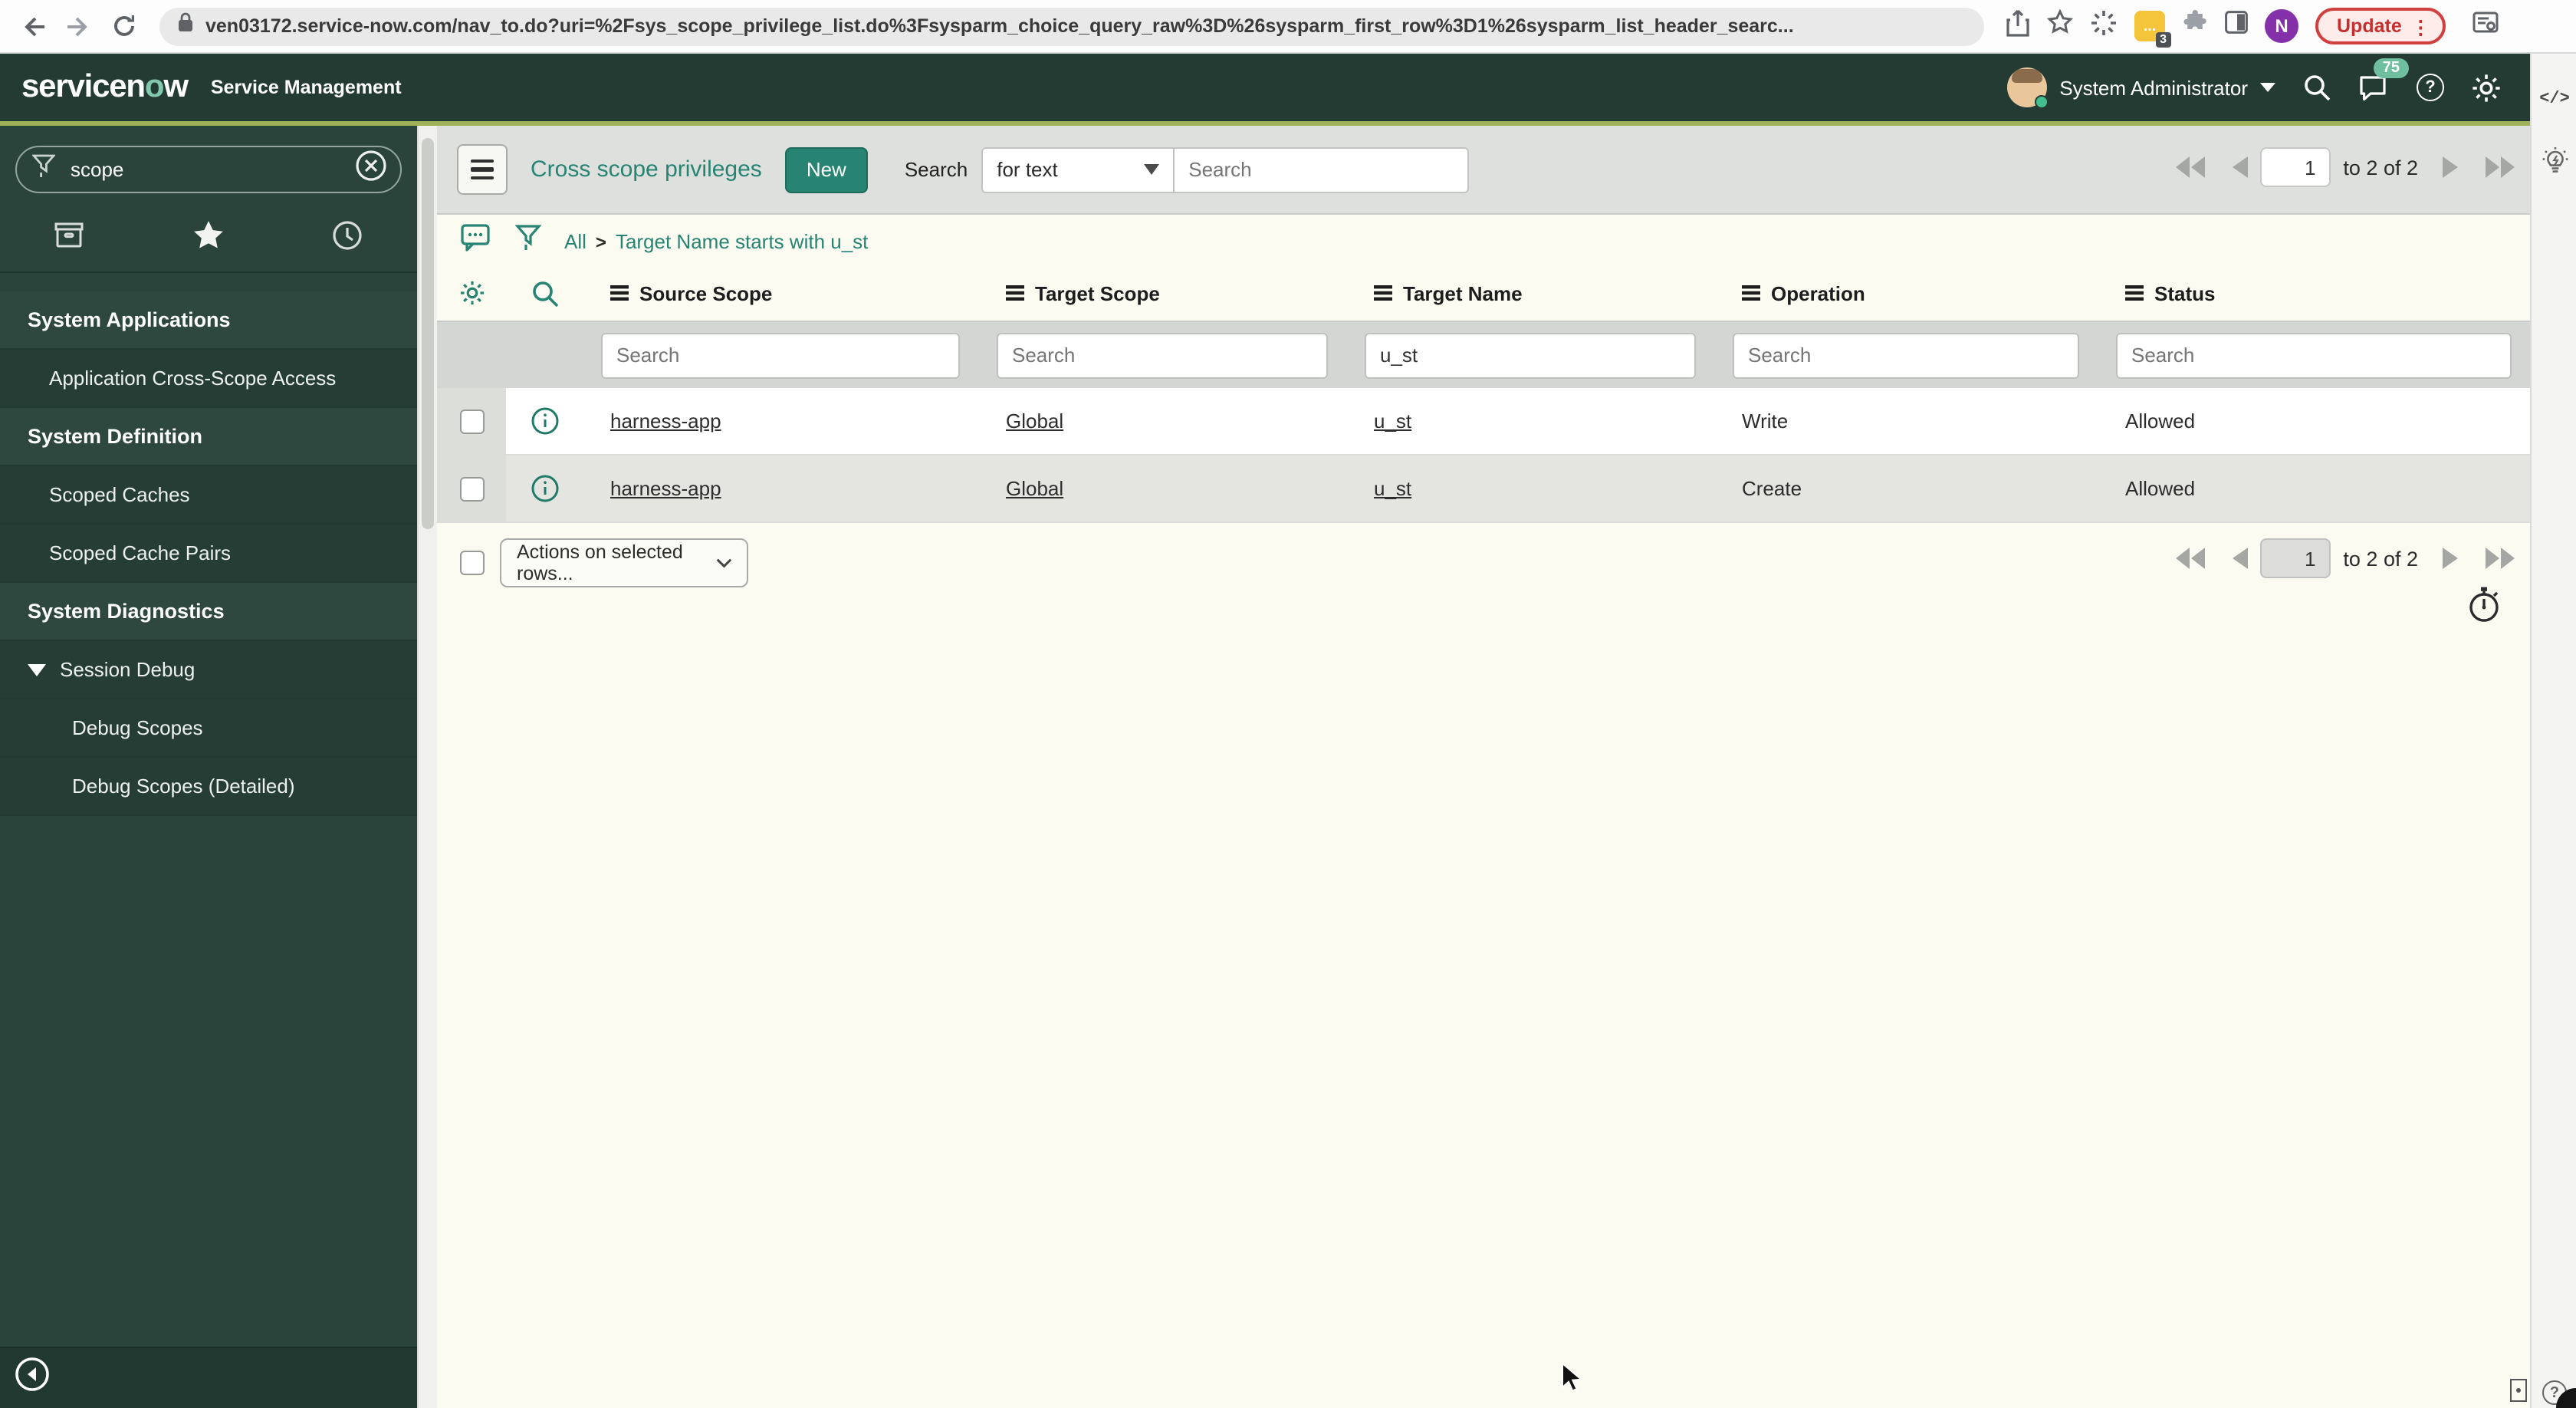 This screenshot has width=2576, height=1408. I want to click on tab-favorites, so click(209, 235).